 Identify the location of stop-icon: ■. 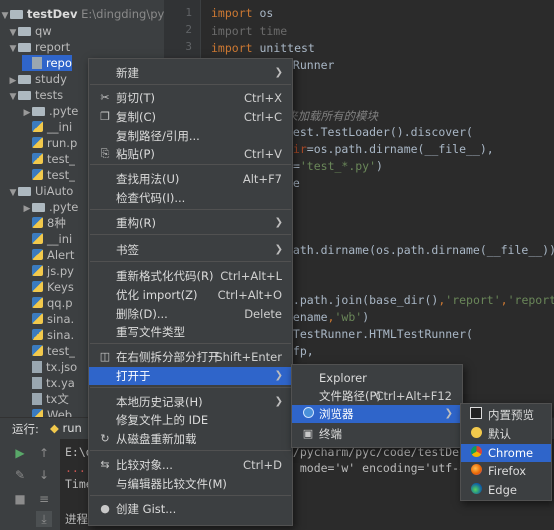
(20, 499).